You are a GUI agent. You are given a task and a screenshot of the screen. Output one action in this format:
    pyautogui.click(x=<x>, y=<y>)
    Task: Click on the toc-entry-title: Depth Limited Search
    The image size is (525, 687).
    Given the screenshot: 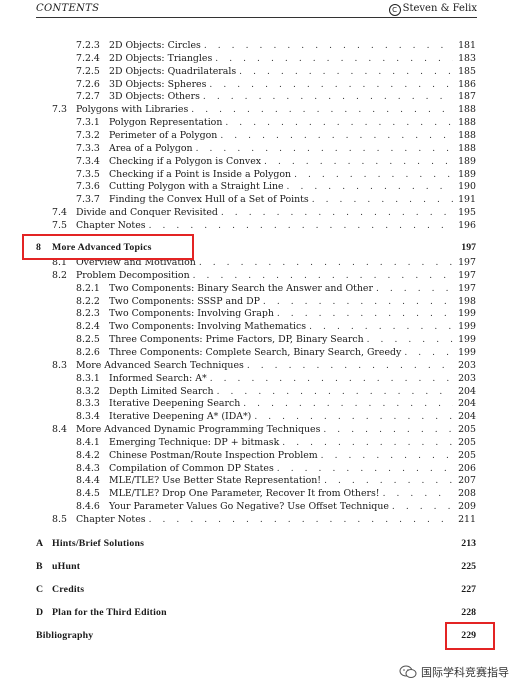 What is the action you would take?
    pyautogui.click(x=163, y=391)
    